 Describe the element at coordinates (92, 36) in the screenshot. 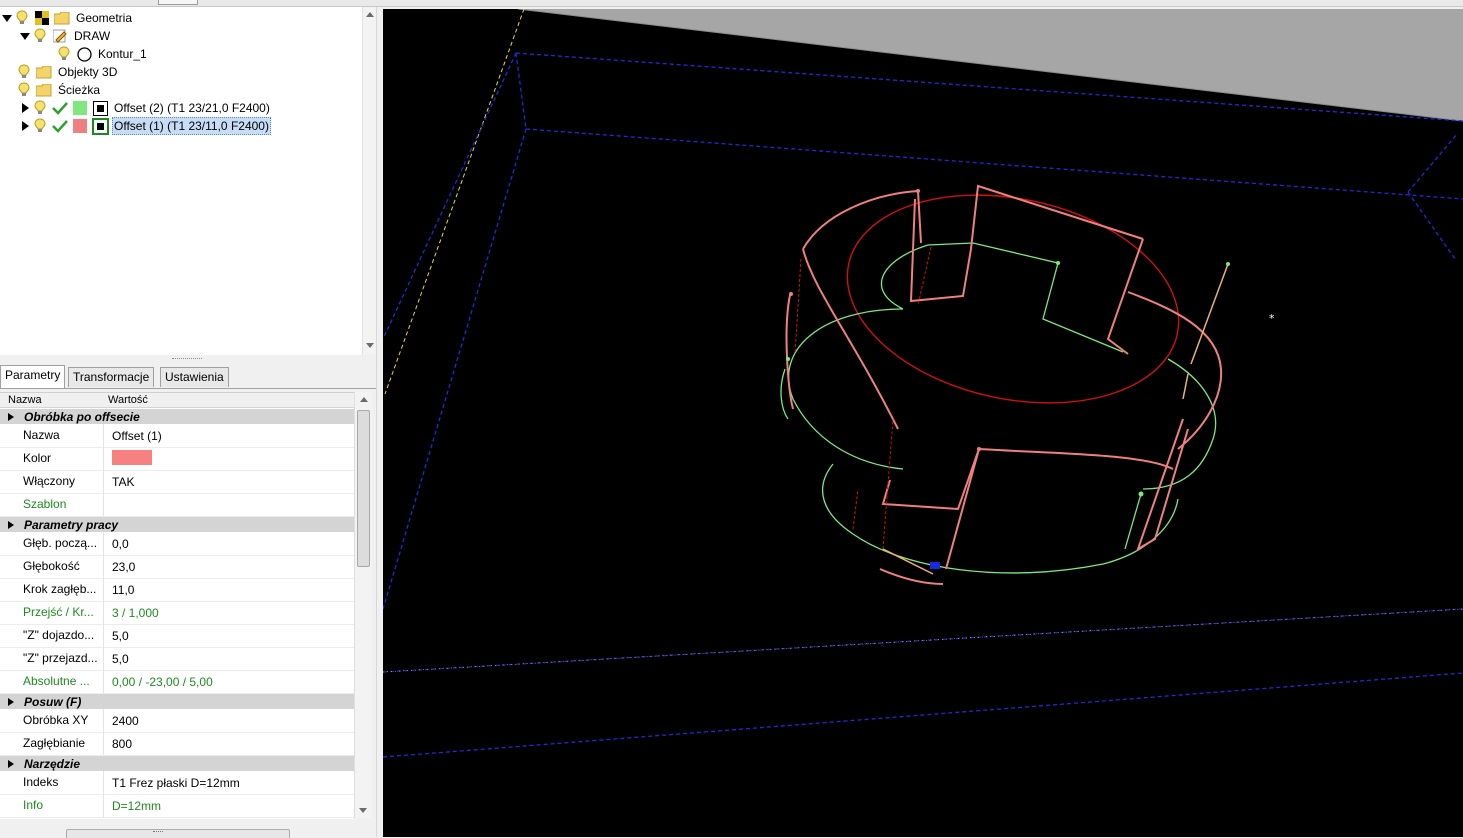

I see `tree-label: DRAW` at that location.